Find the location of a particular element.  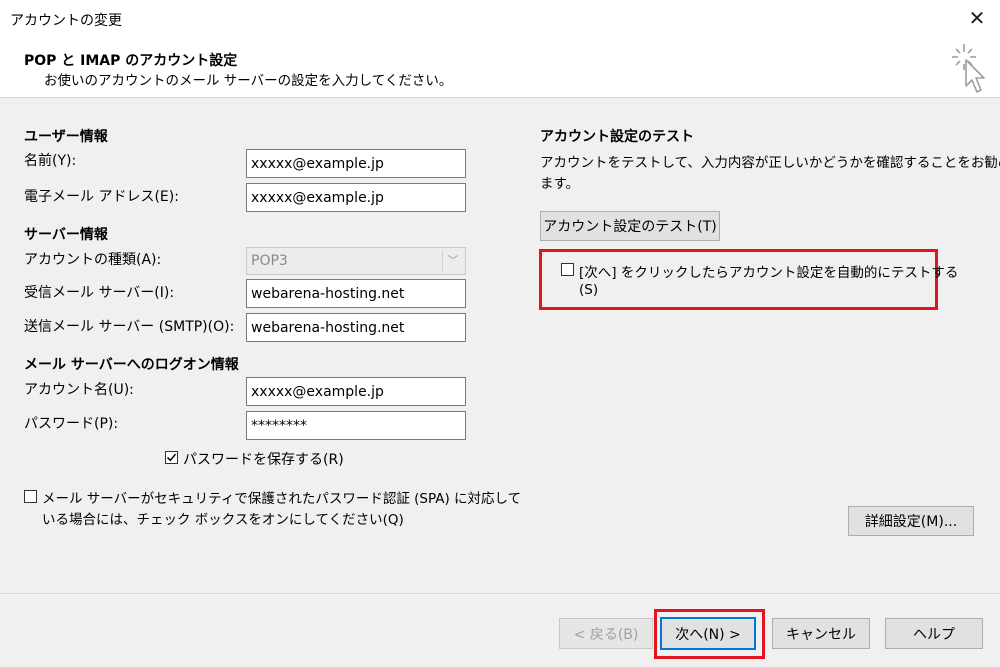

footer-divider is located at coordinates (500, 593).